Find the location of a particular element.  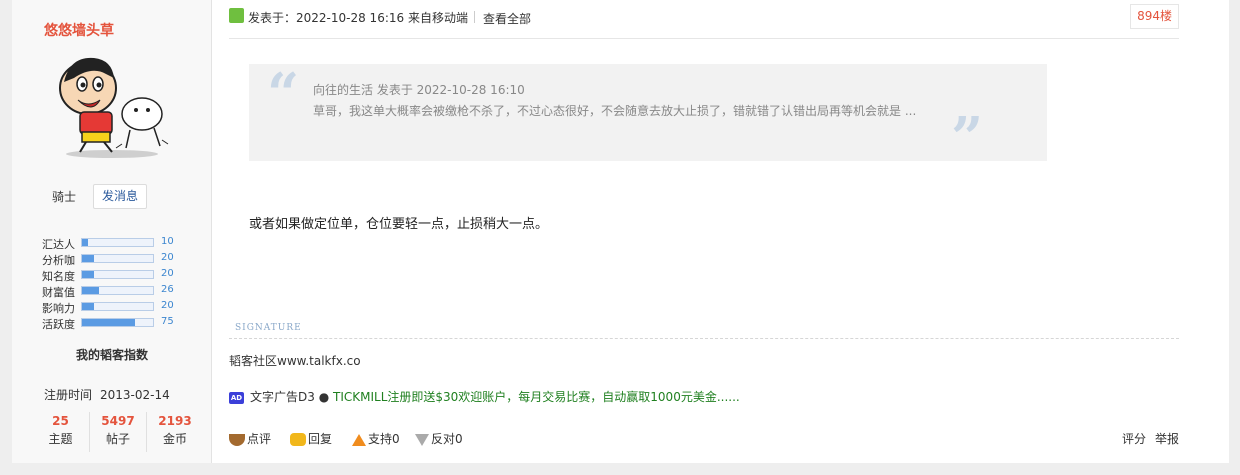

count-topics: 25 主题 is located at coordinates (60, 432).